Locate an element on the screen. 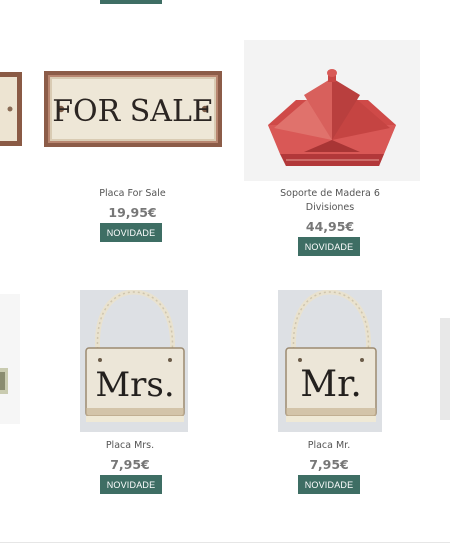 This screenshot has width=450, height=549. partial-product-image-left-row2 is located at coordinates (10, 359).